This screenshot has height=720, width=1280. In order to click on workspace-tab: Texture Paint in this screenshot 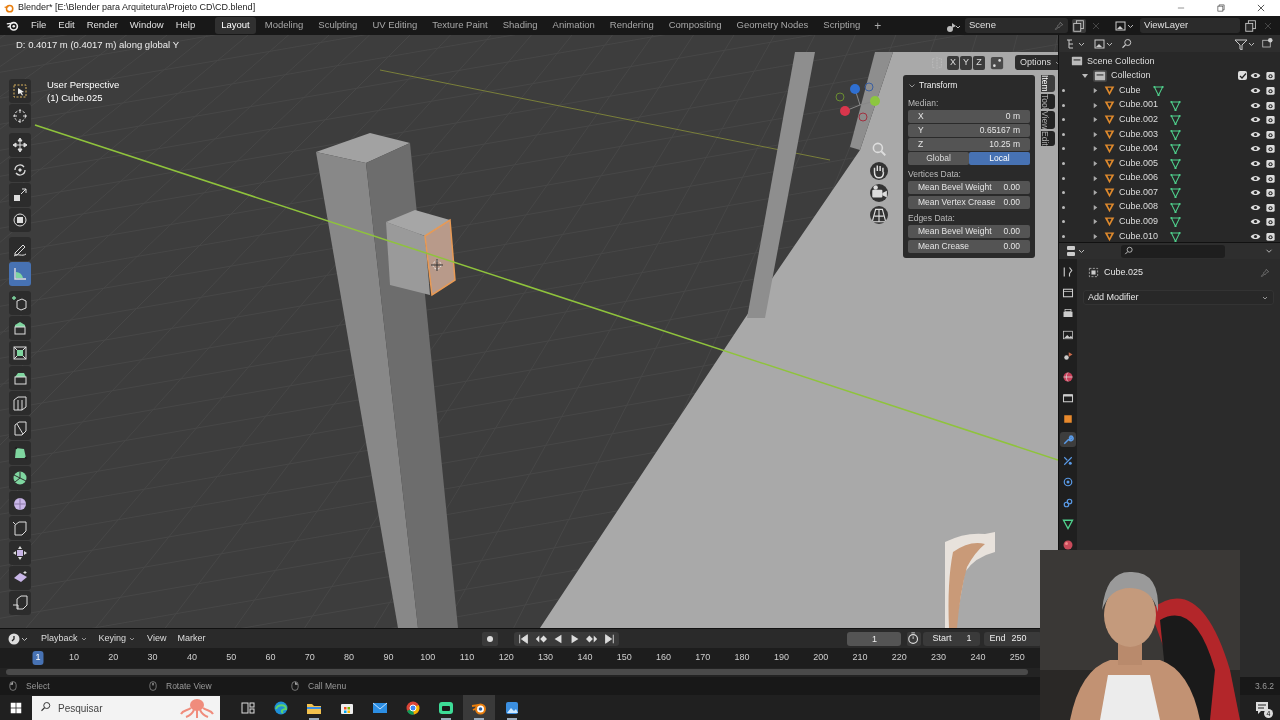, I will do `click(460, 25)`.